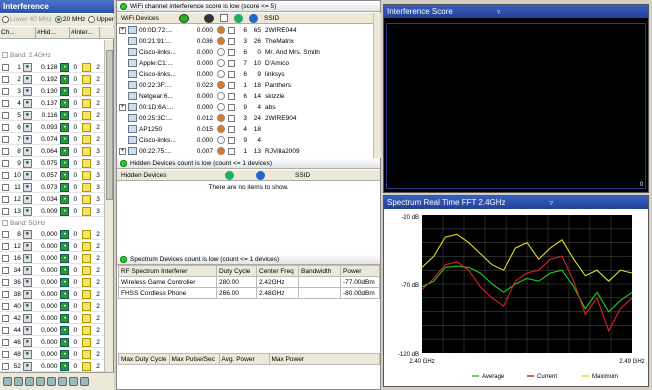 This screenshot has width=652, height=390. I want to click on wifi-device-row: Cisco-links... 0.000 9 4, so click(245, 140).